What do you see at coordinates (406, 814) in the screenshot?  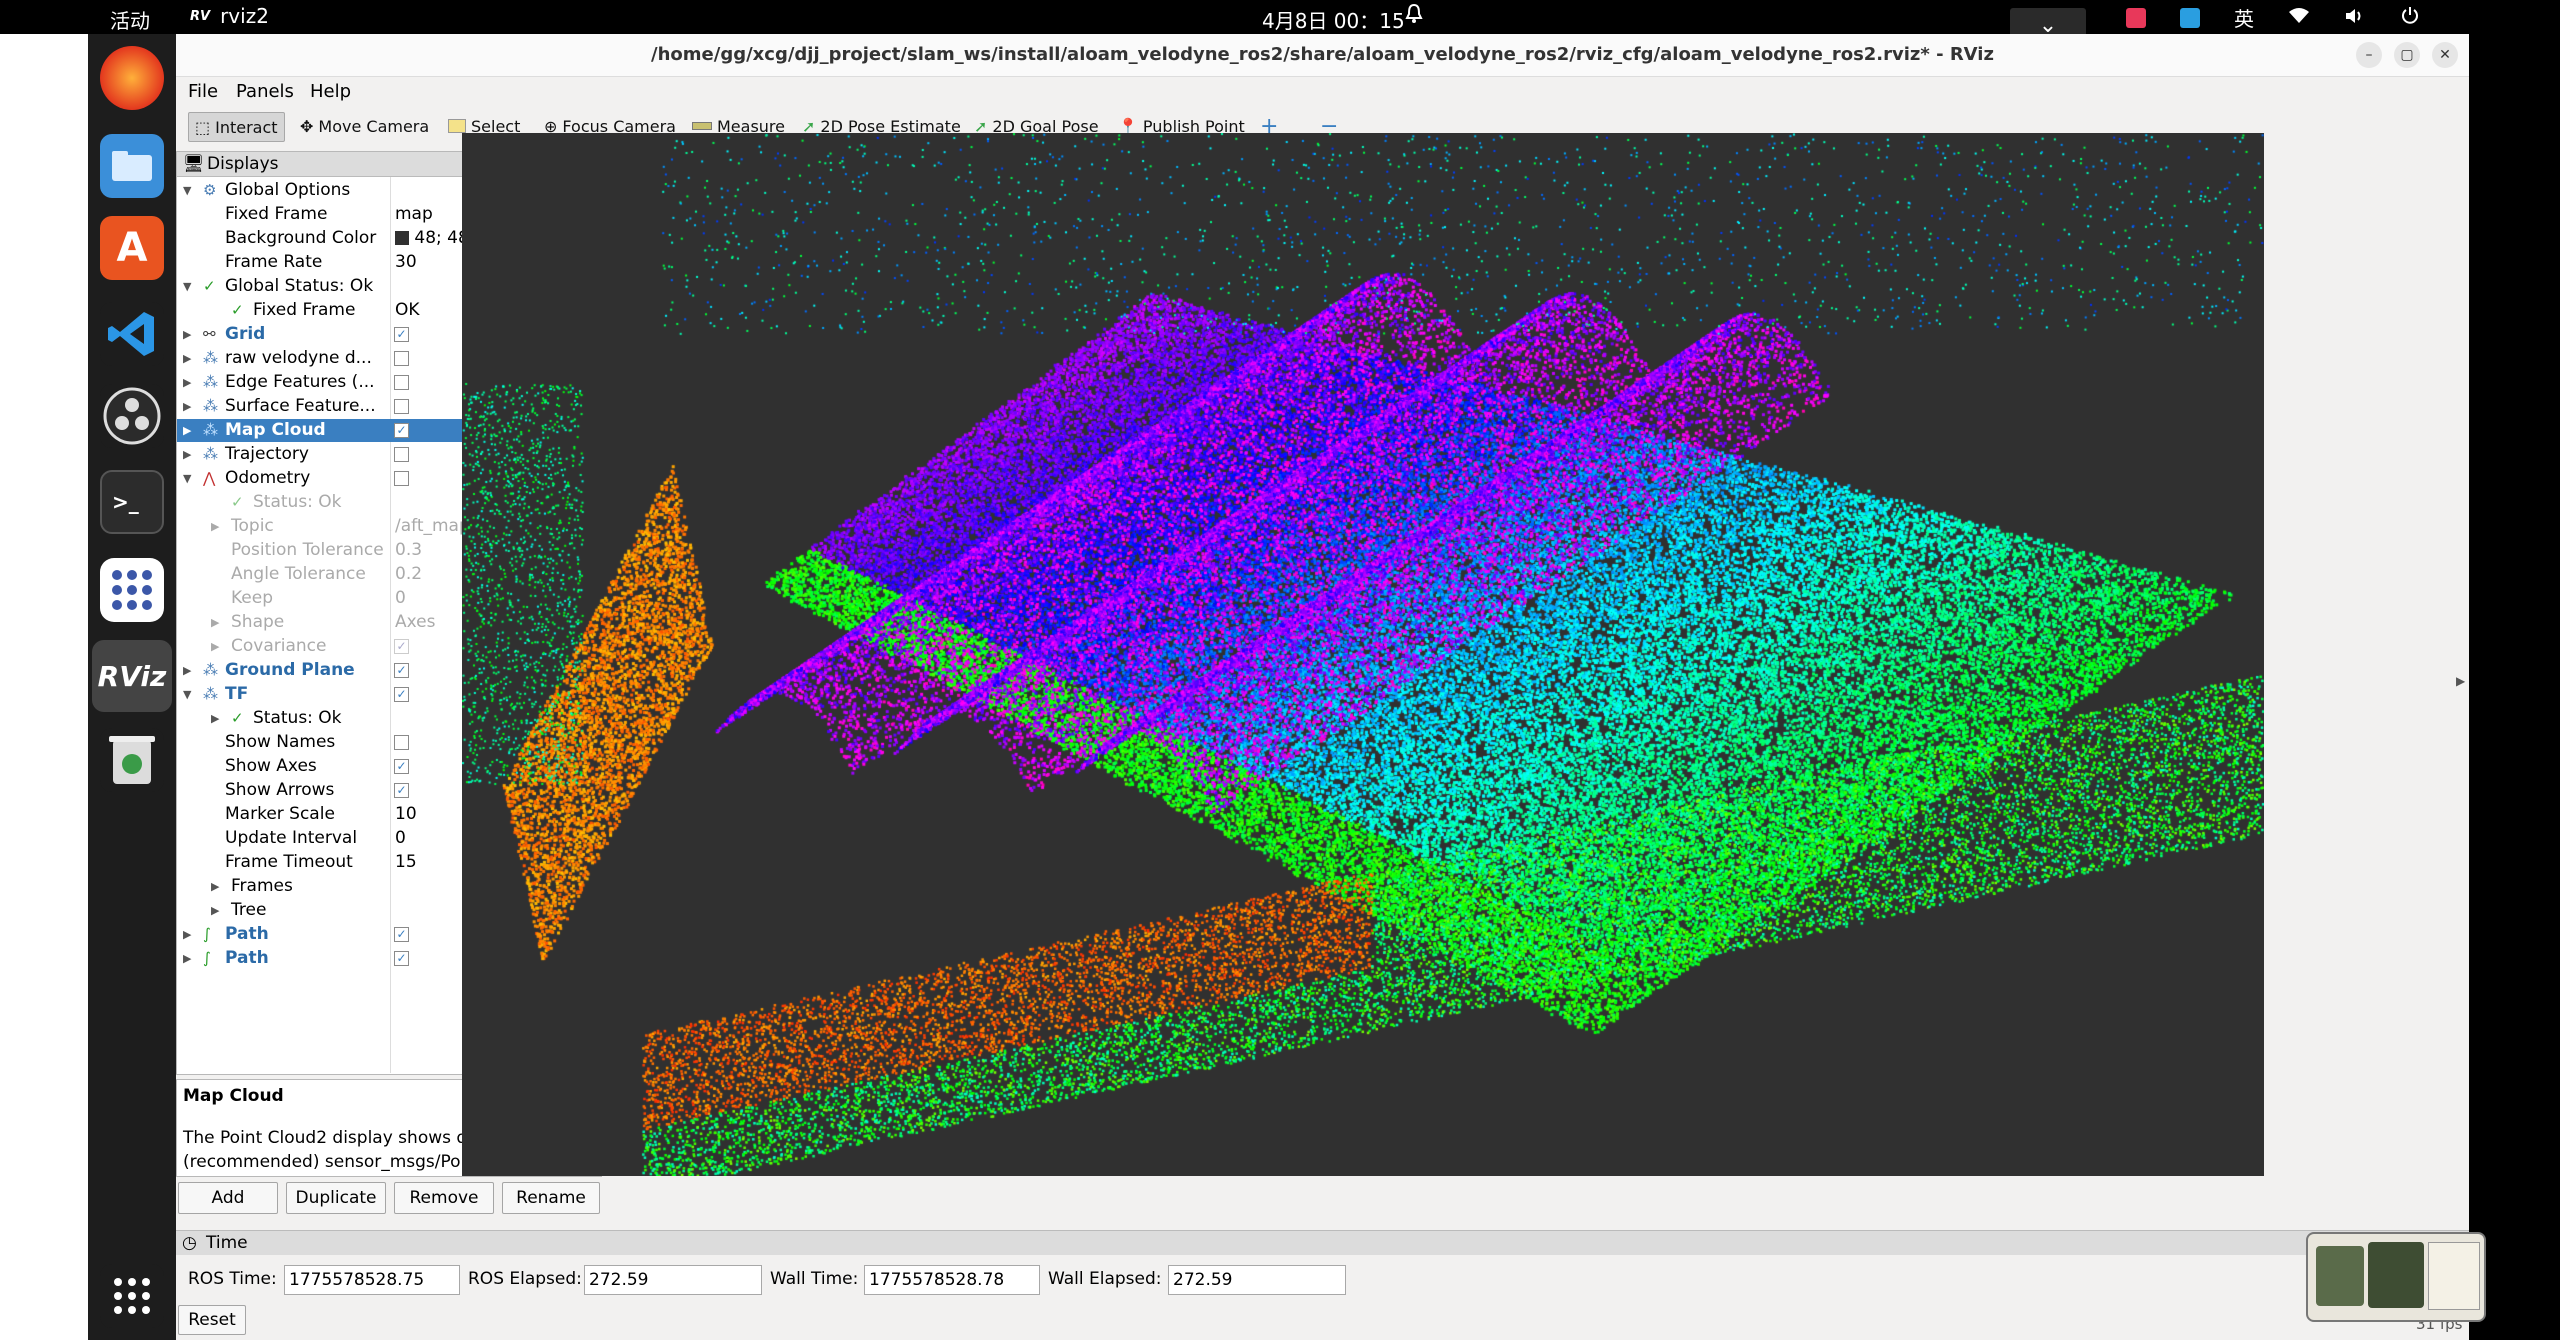 I see `row-value: 10` at bounding box center [406, 814].